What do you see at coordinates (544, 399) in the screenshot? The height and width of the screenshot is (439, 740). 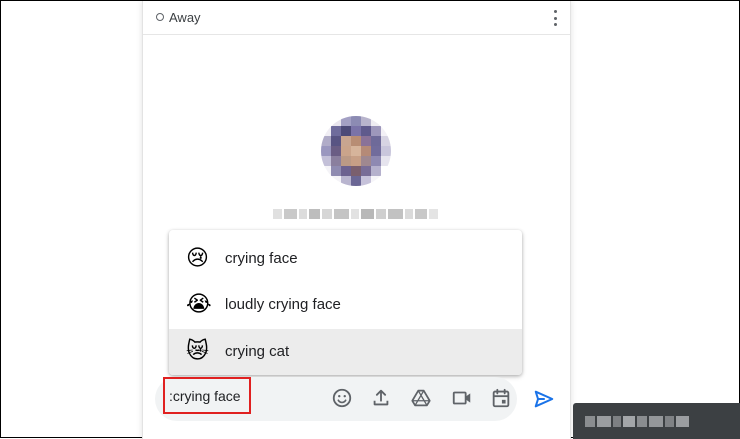 I see `send-icon` at bounding box center [544, 399].